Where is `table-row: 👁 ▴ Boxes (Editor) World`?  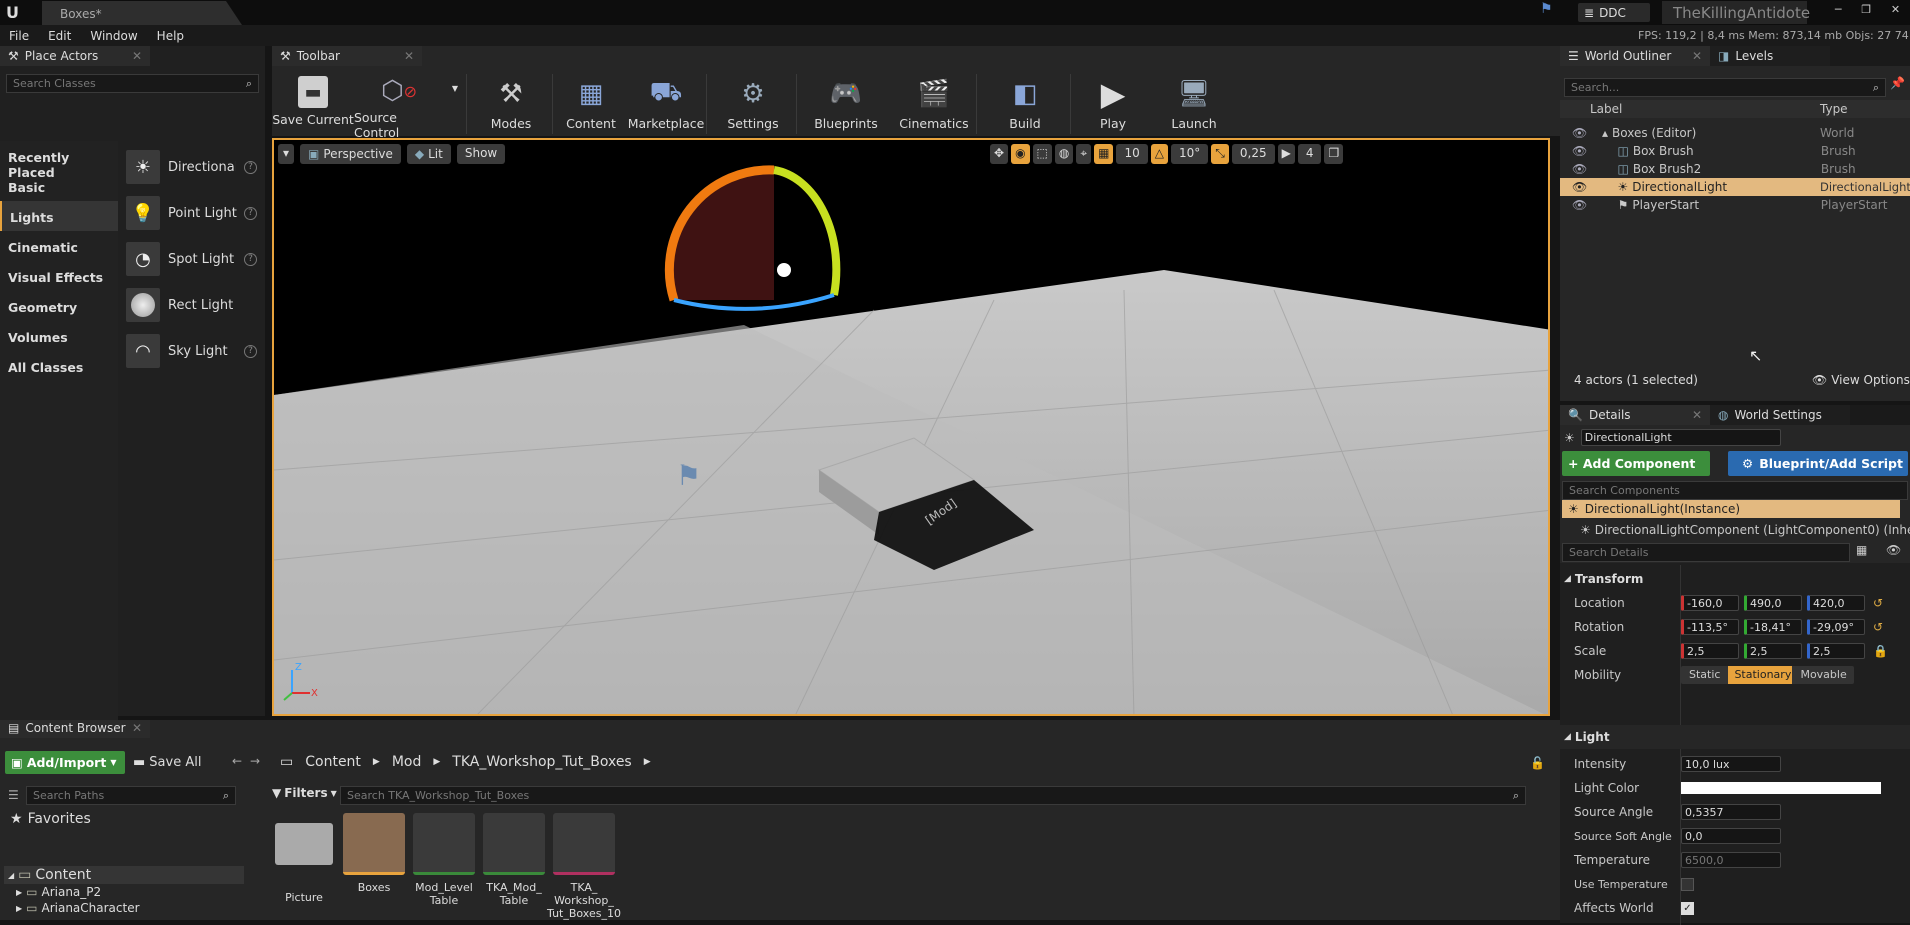
table-row: 👁 ▴ Boxes (Editor) World is located at coordinates (1735, 133).